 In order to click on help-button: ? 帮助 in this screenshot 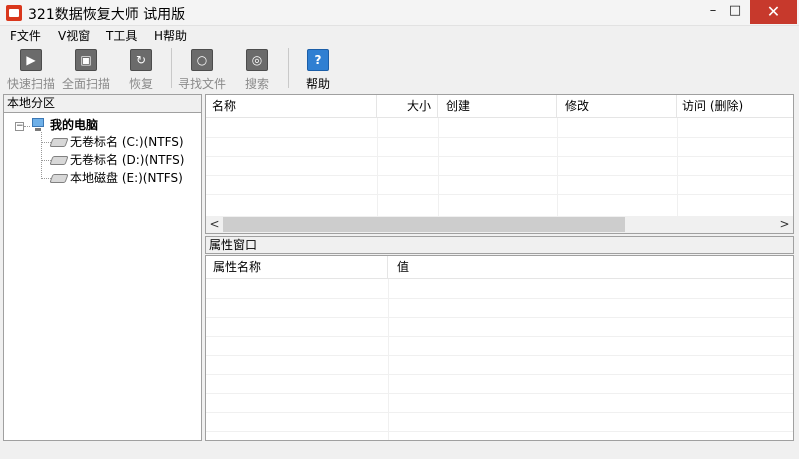, I will do `click(318, 69)`.